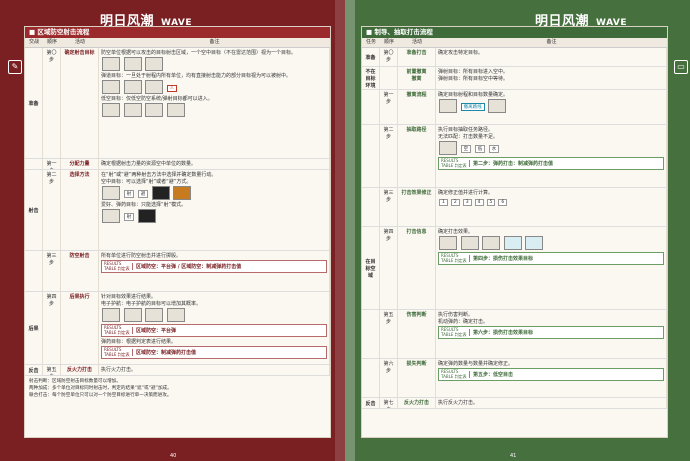 The width and height of the screenshot is (690, 461). What do you see at coordinates (681, 67) in the screenshot?
I see `side-tab-icon-right: ▭` at bounding box center [681, 67].